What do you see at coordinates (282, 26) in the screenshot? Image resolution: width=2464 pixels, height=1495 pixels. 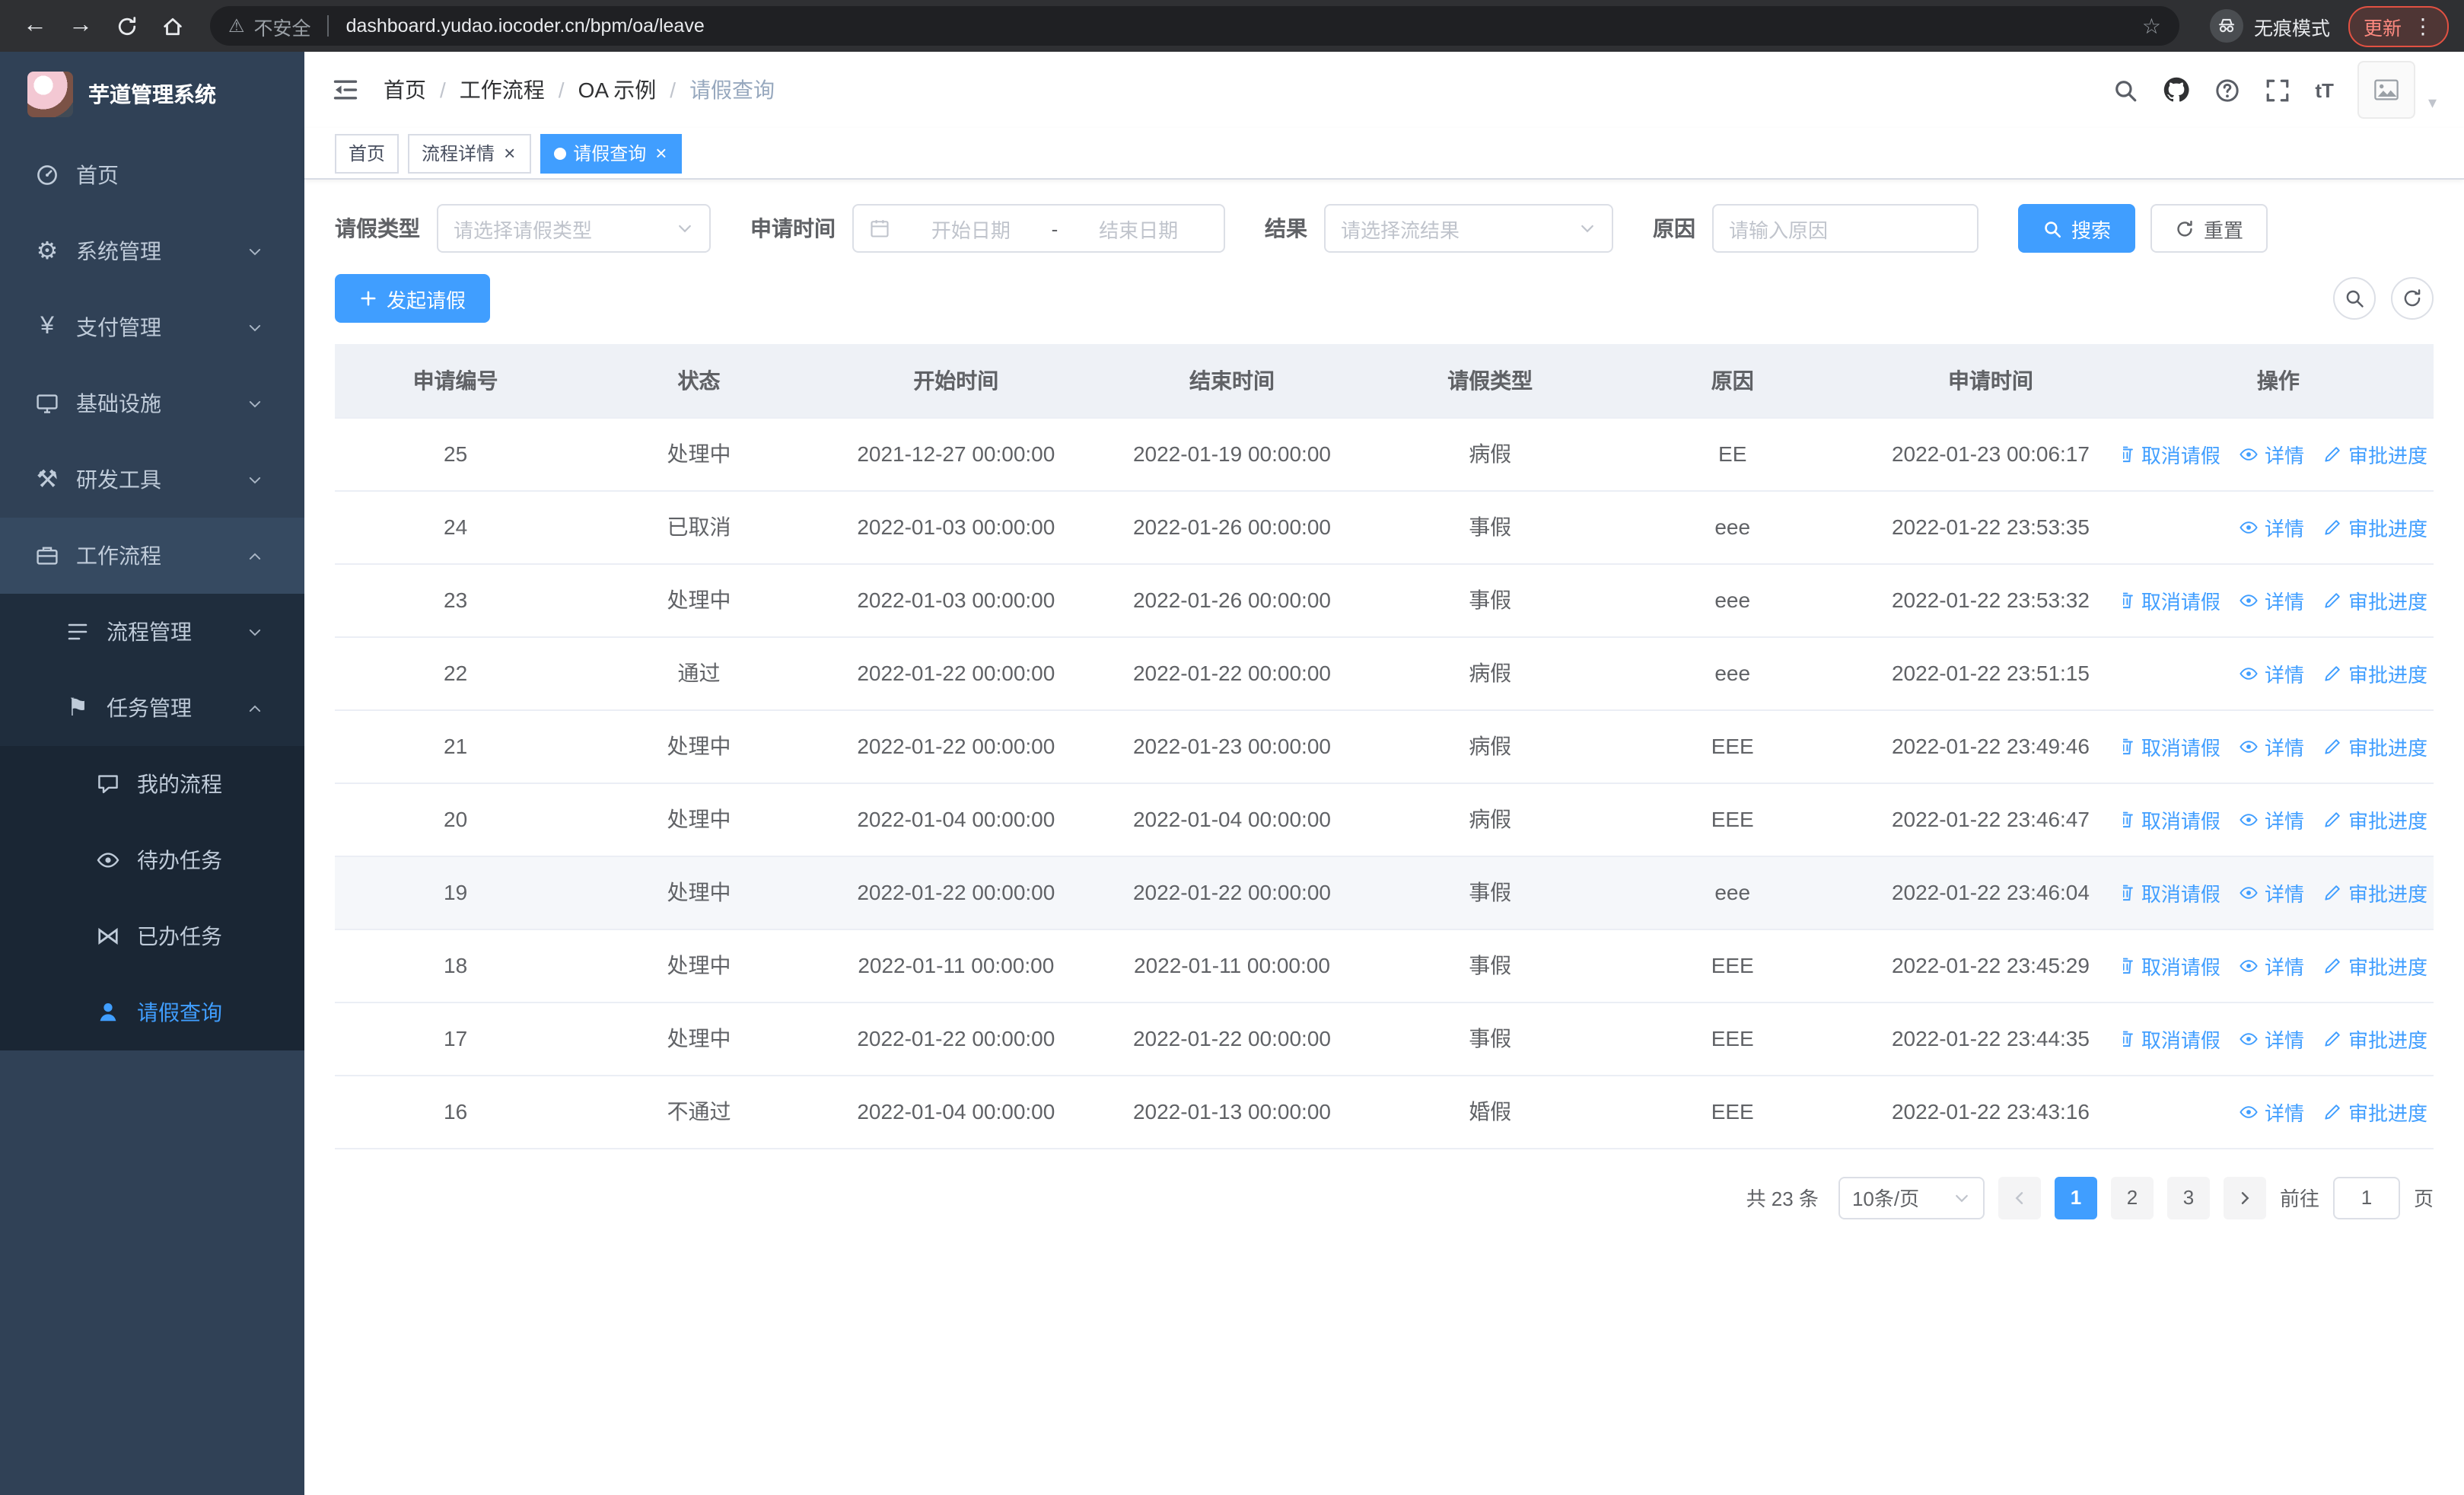 I see `security-label: 不安全` at bounding box center [282, 26].